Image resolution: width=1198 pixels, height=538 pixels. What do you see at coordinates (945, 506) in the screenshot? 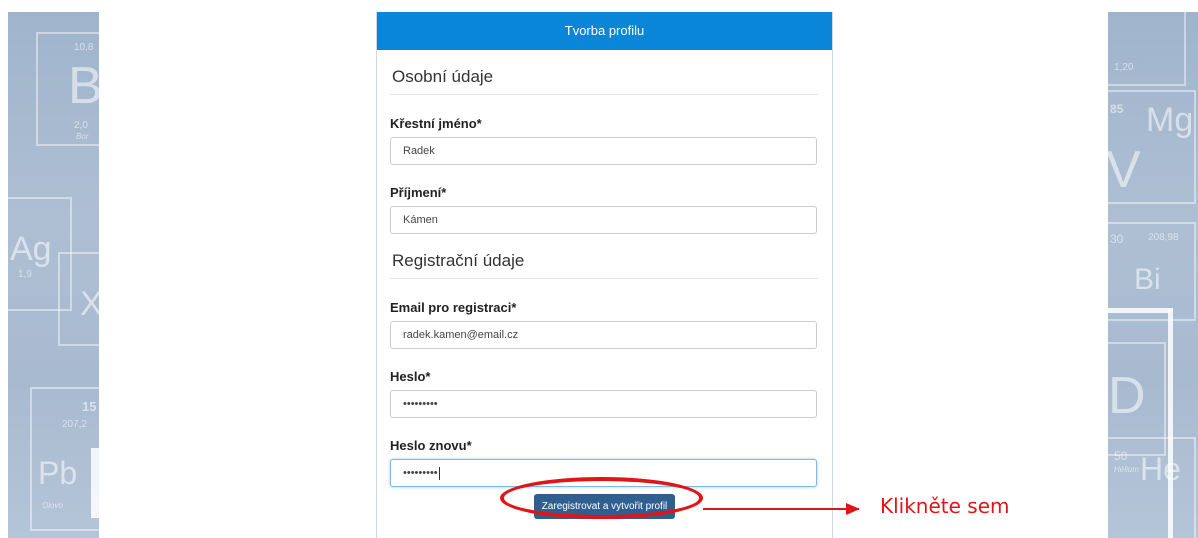
I see `click-here-hint: Klikněte sem` at bounding box center [945, 506].